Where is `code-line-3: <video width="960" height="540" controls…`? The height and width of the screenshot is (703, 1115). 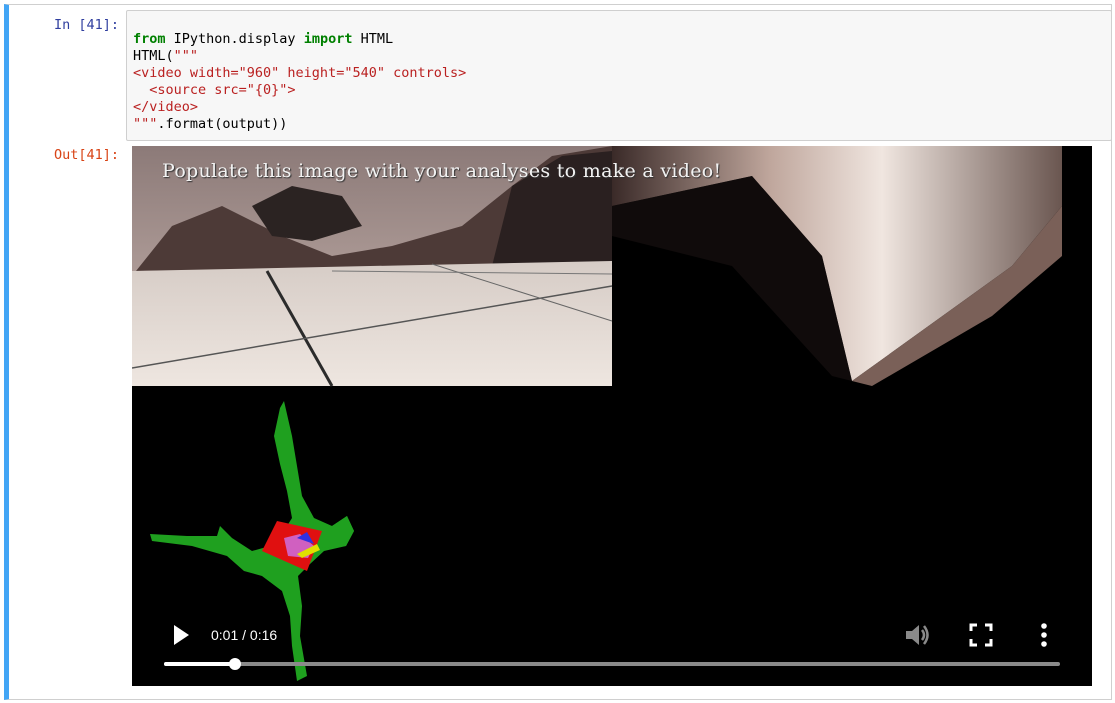
code-line-3: <video width="960" height="540" controls… is located at coordinates (300, 73).